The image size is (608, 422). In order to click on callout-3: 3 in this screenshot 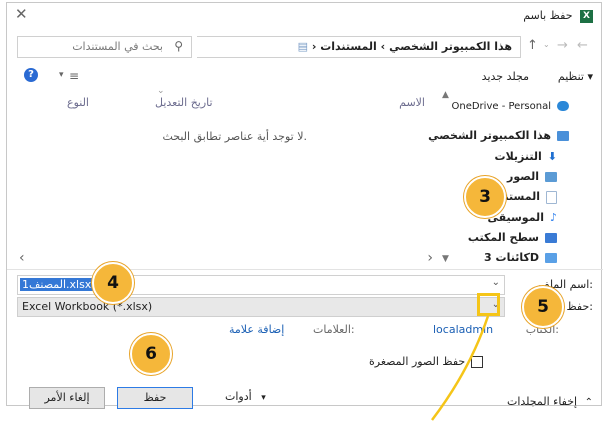, I will do `click(485, 197)`.